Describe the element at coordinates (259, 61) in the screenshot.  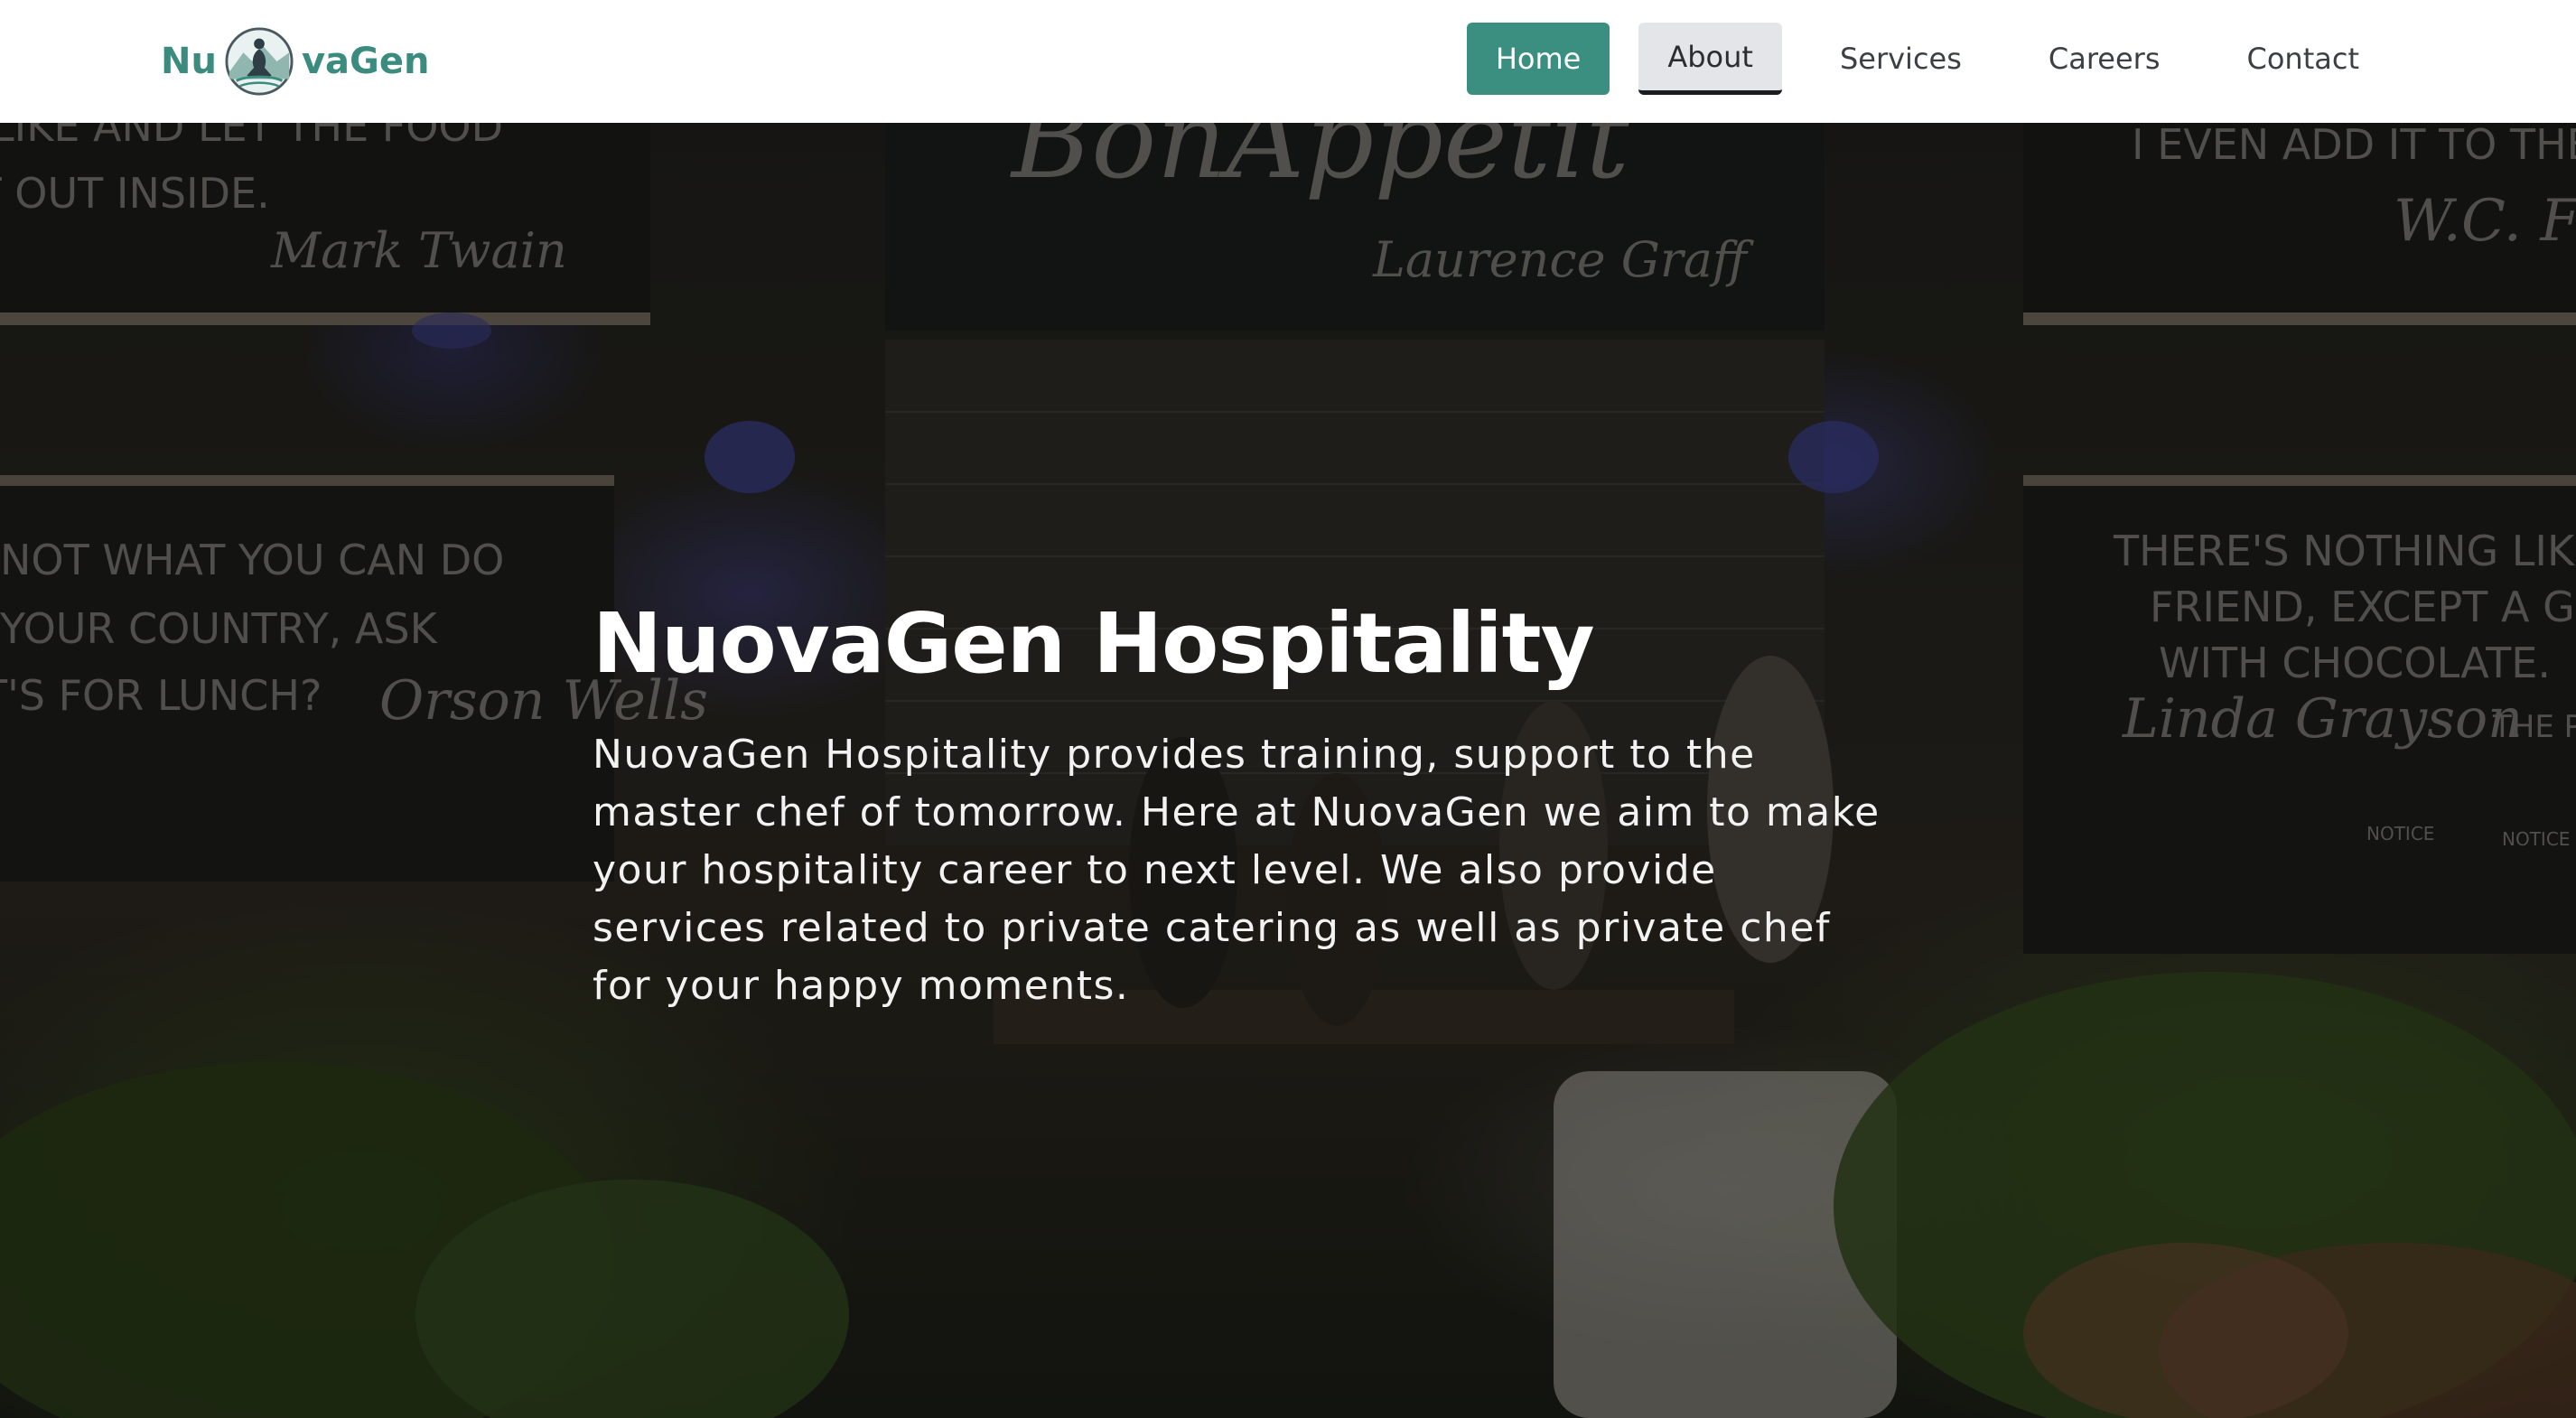
I see `meditating-figure-emblem-icon` at that location.